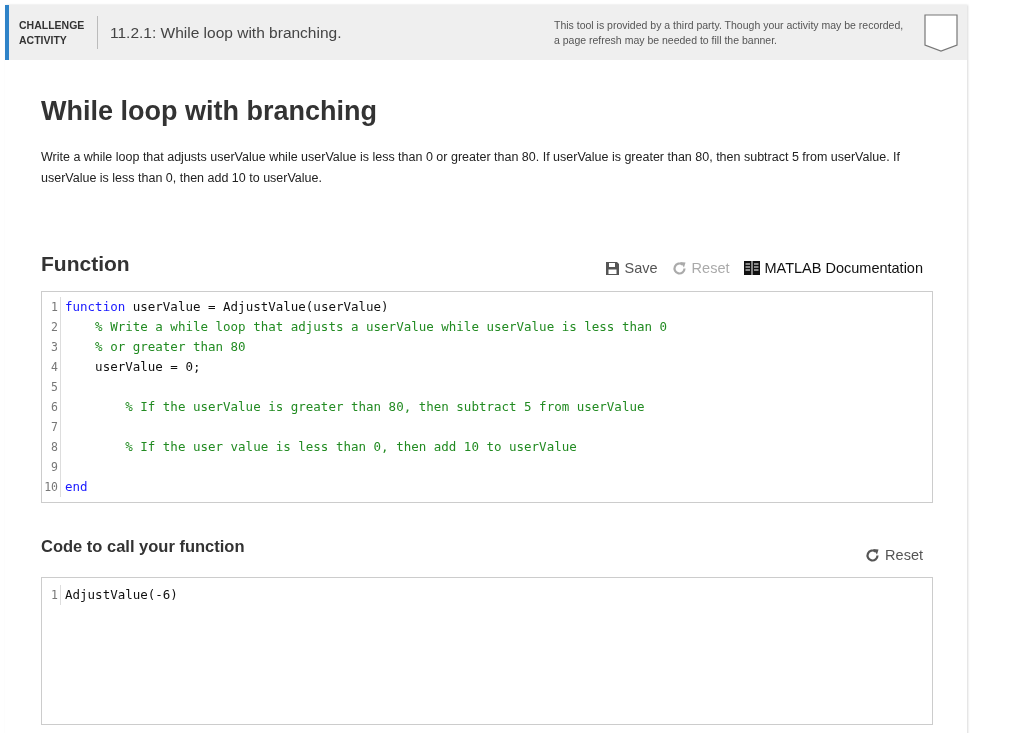  Describe the element at coordinates (381, 326) in the screenshot. I see `code-comment: % Write a while loop that adjusts a userValue while userValue is less than 0` at that location.